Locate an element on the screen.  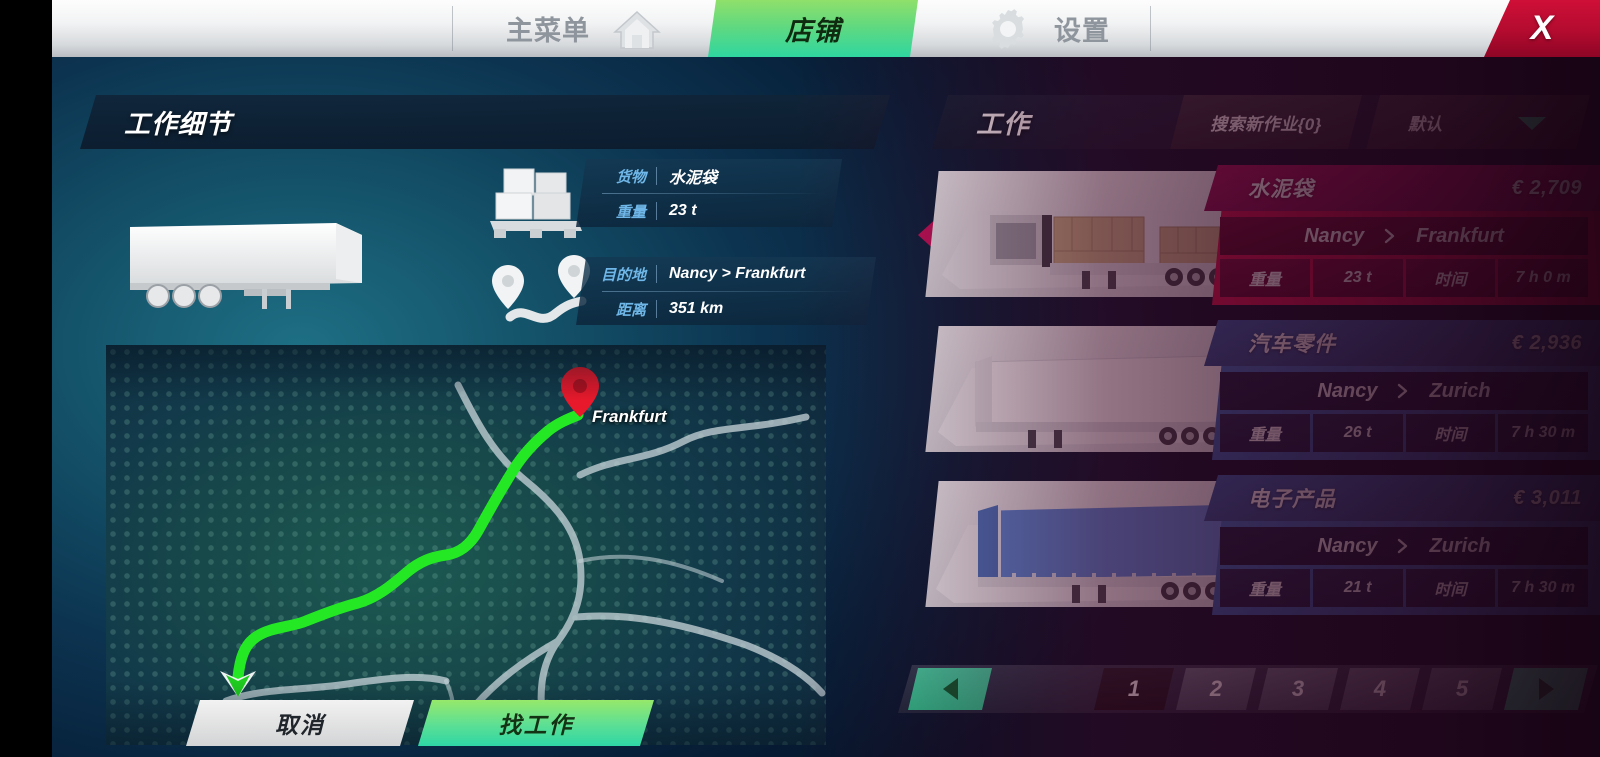
job-stats: 重量 21 t 时间 7 h 30 m is located at coordinates (1404, 588).